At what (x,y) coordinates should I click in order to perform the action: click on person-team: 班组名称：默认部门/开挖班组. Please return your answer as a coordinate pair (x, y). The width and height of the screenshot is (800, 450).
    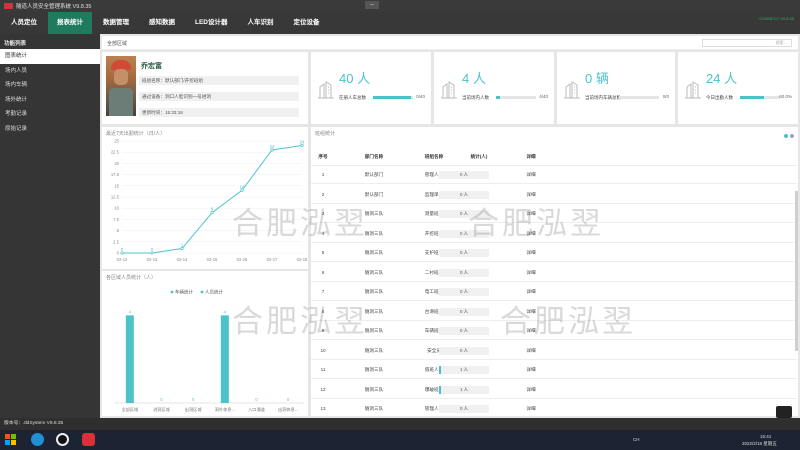
    Looking at the image, I should click on (219, 80).